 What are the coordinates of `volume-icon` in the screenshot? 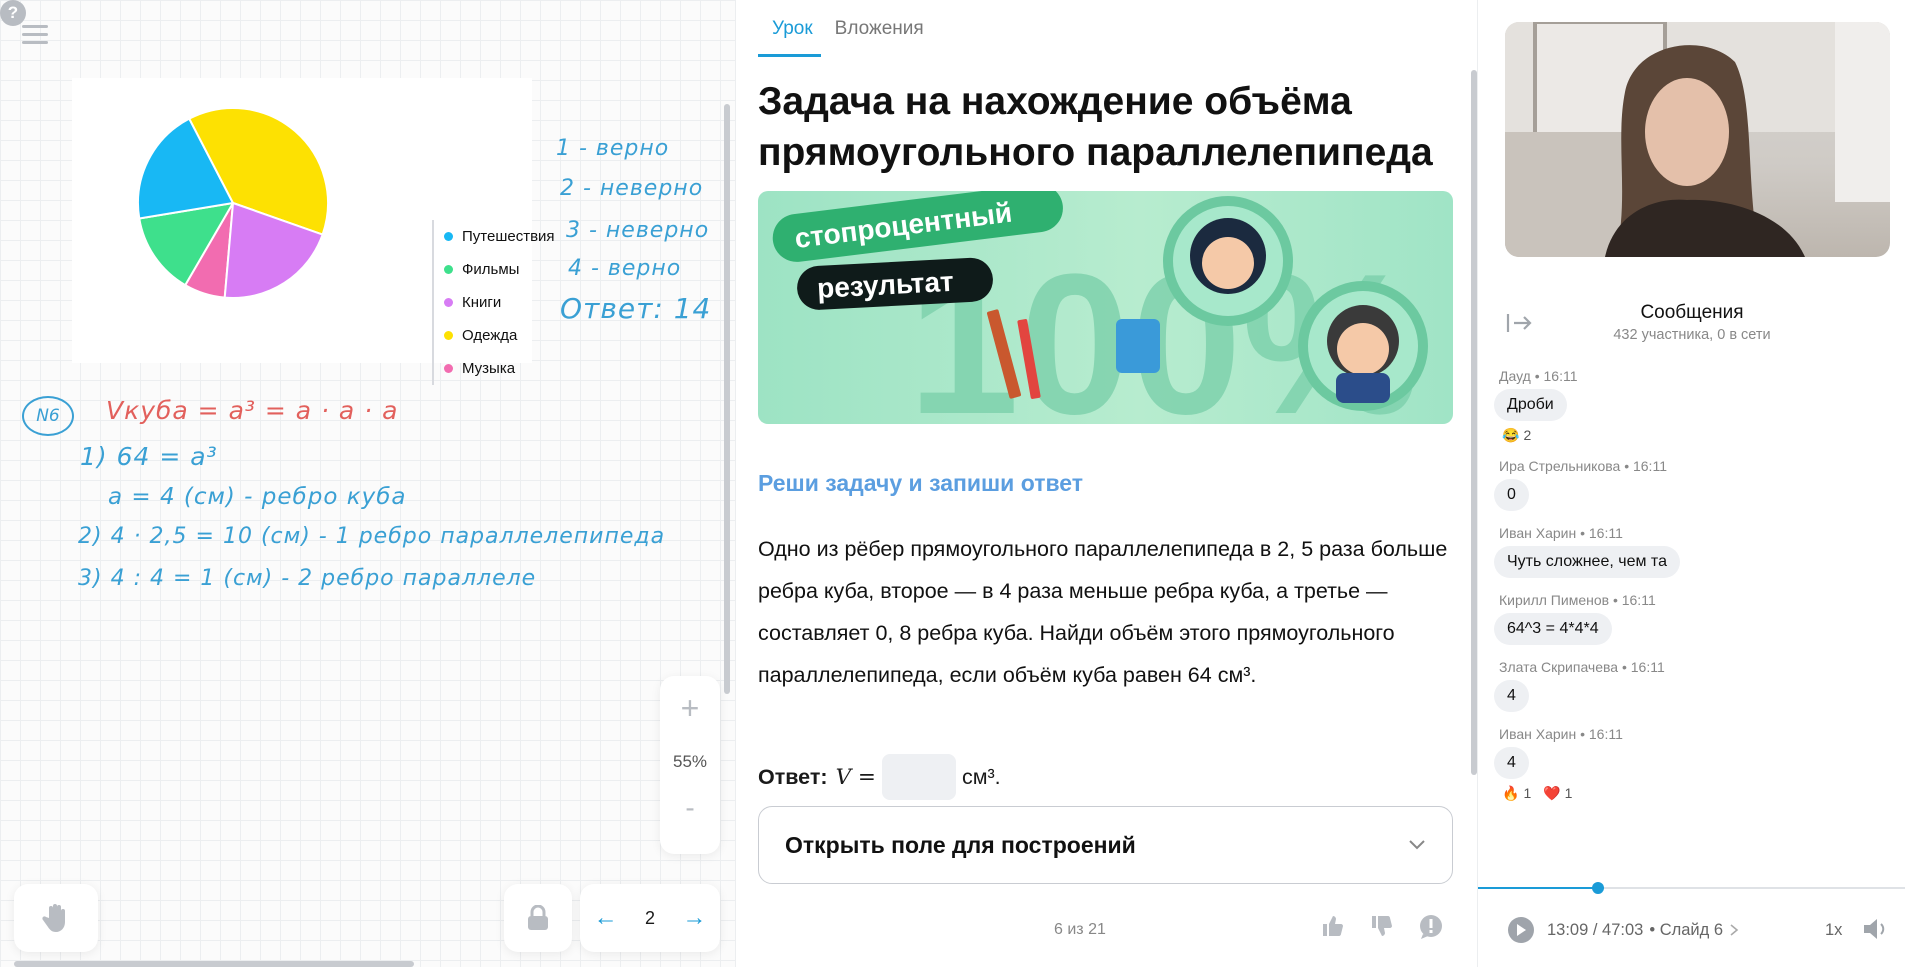 It's located at (1876, 929).